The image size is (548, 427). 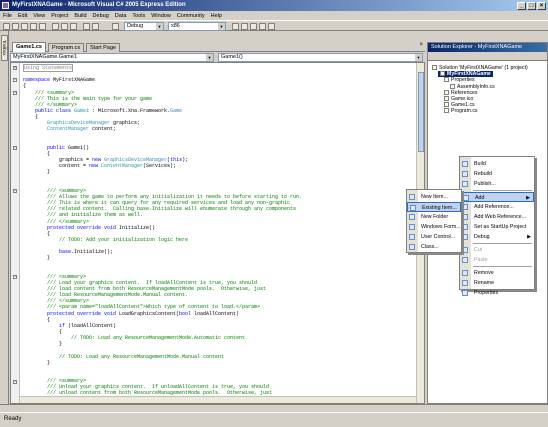 I want to click on ctx-menu-item: Debug ▶, so click(x=497, y=237).